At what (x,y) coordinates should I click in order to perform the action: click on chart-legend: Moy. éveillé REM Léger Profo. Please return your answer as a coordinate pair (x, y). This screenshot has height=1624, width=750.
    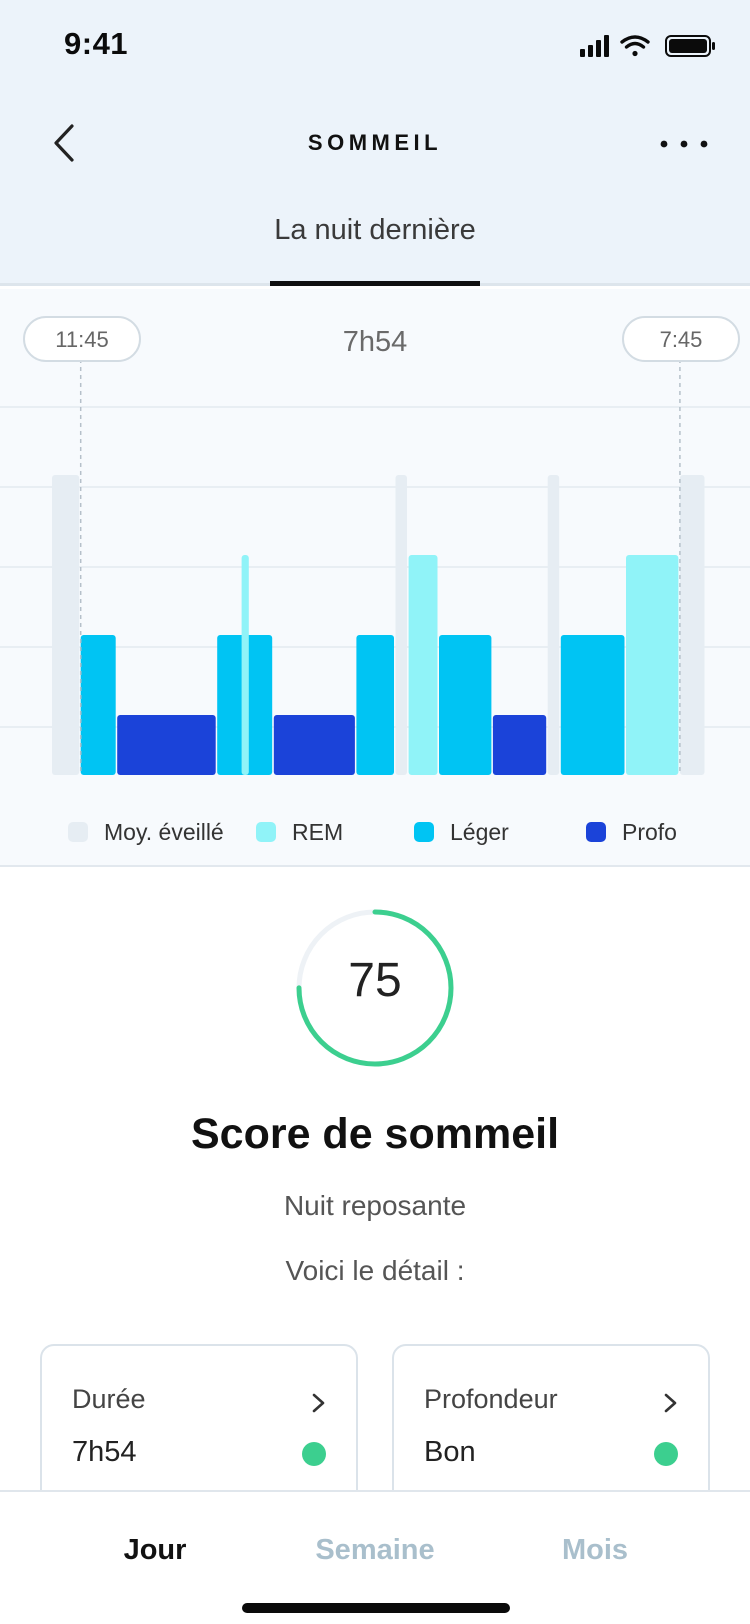
    Looking at the image, I should click on (375, 832).